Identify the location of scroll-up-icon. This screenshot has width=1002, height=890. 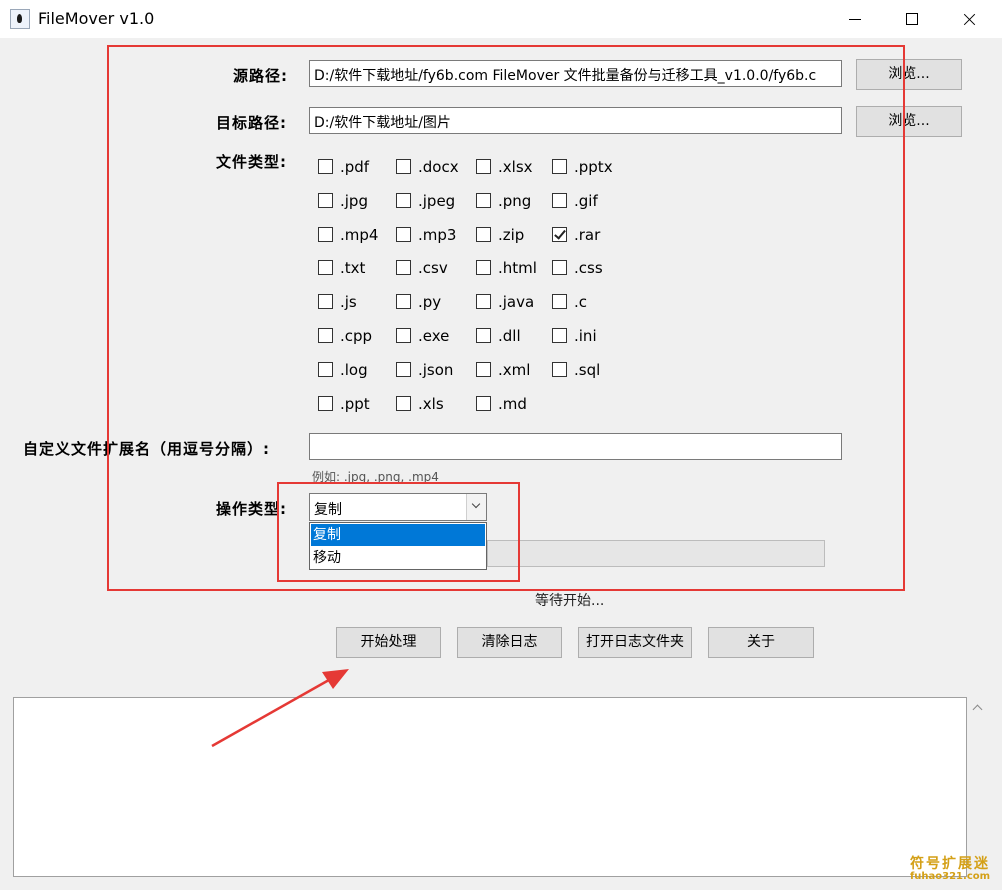
(978, 708).